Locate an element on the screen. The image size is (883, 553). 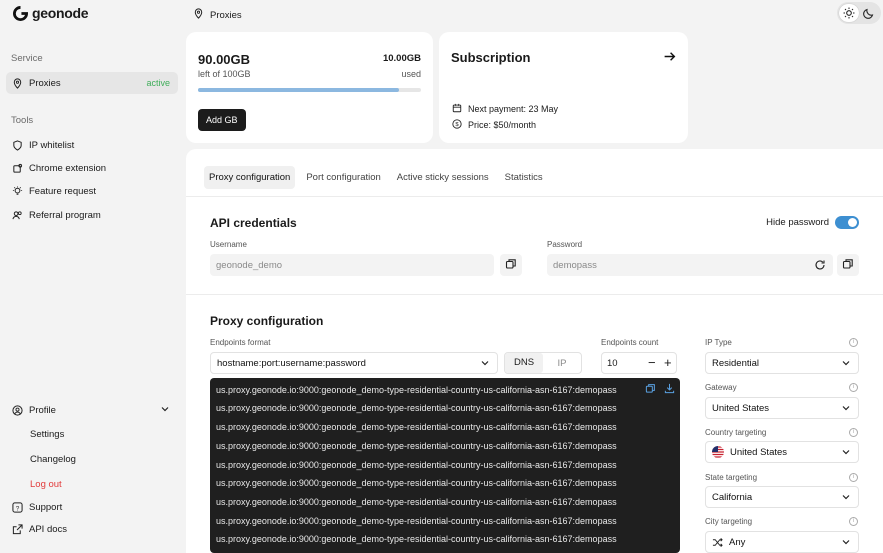
dns-ip-switch: DNS IP is located at coordinates (543, 363).